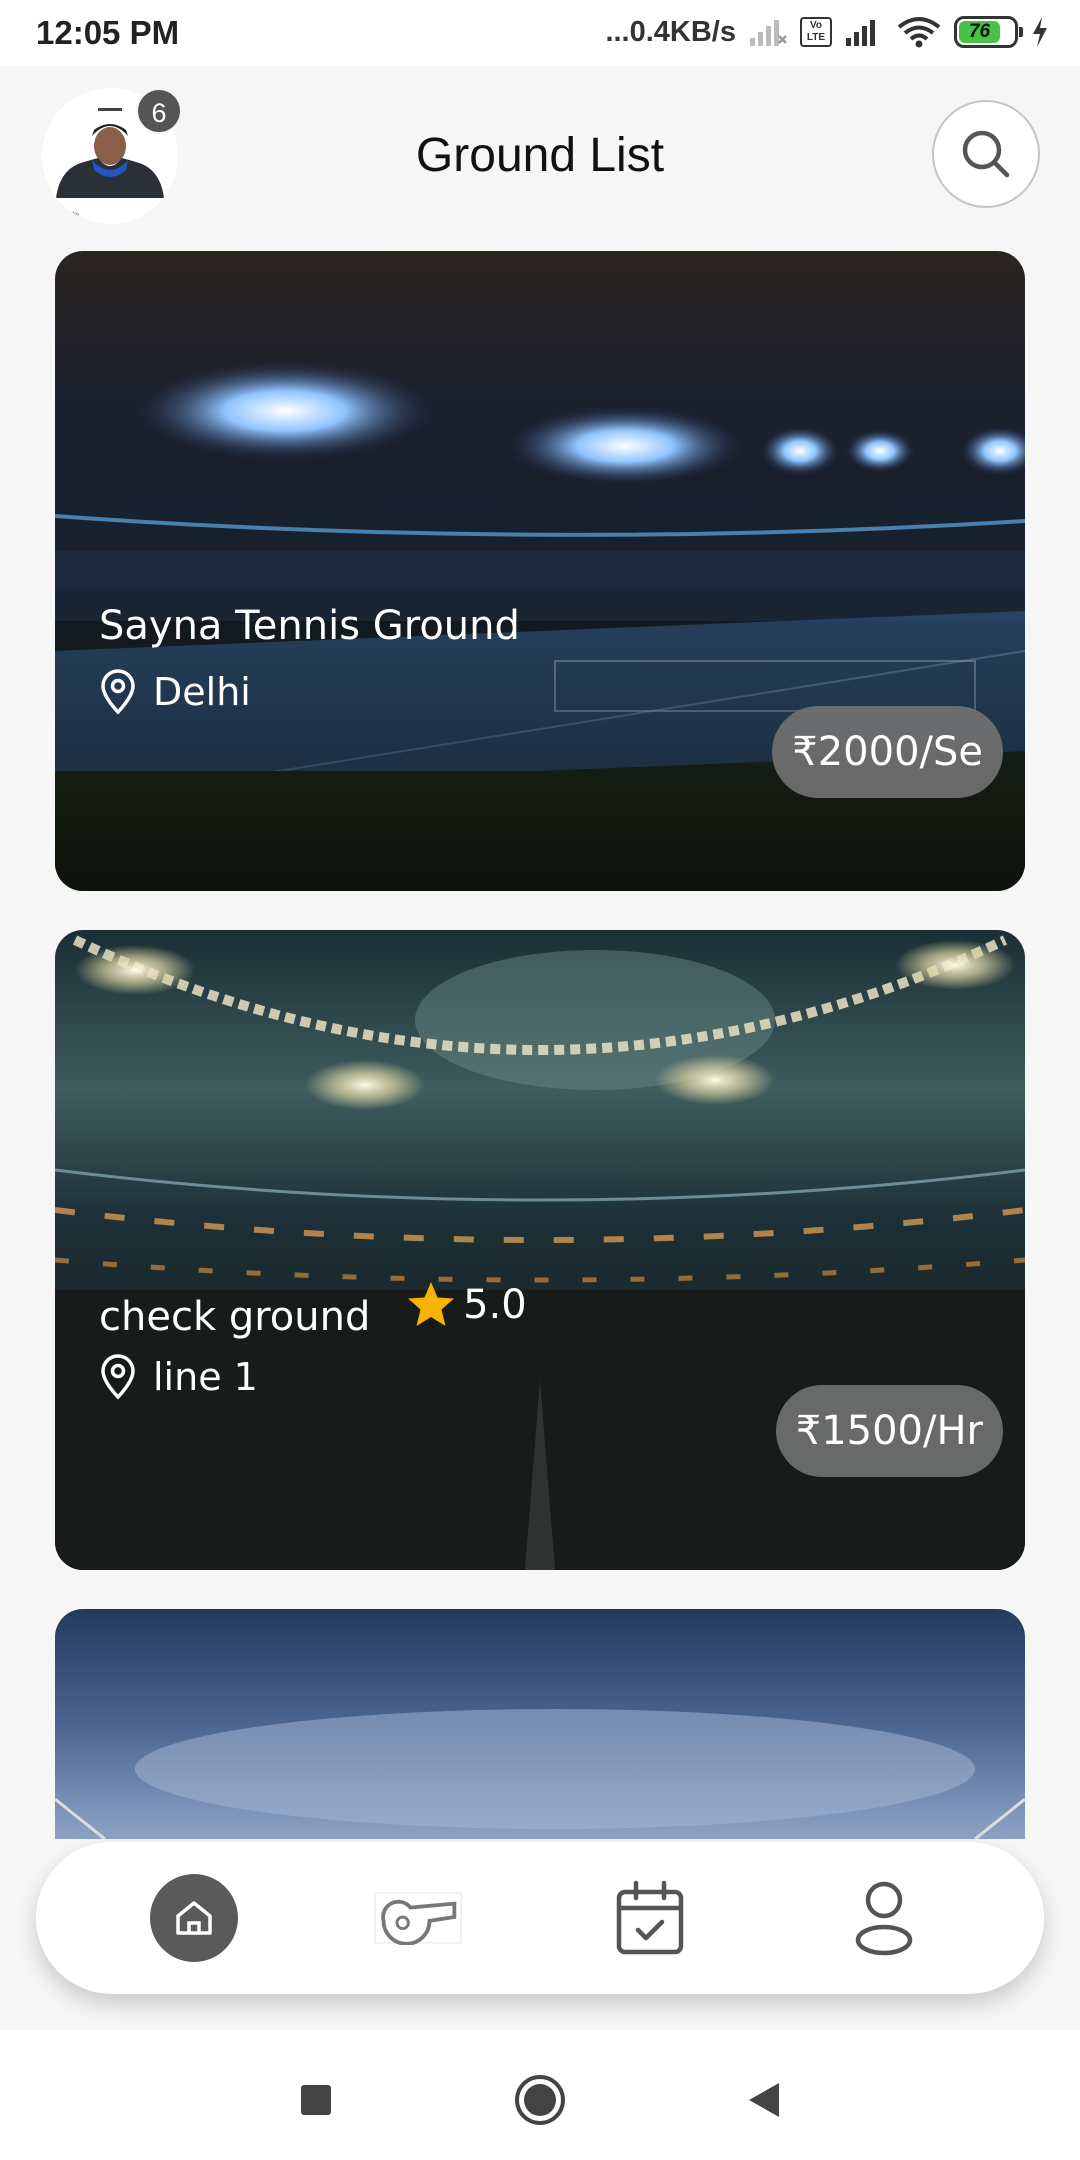  I want to click on stadium-image, so click(540, 1724).